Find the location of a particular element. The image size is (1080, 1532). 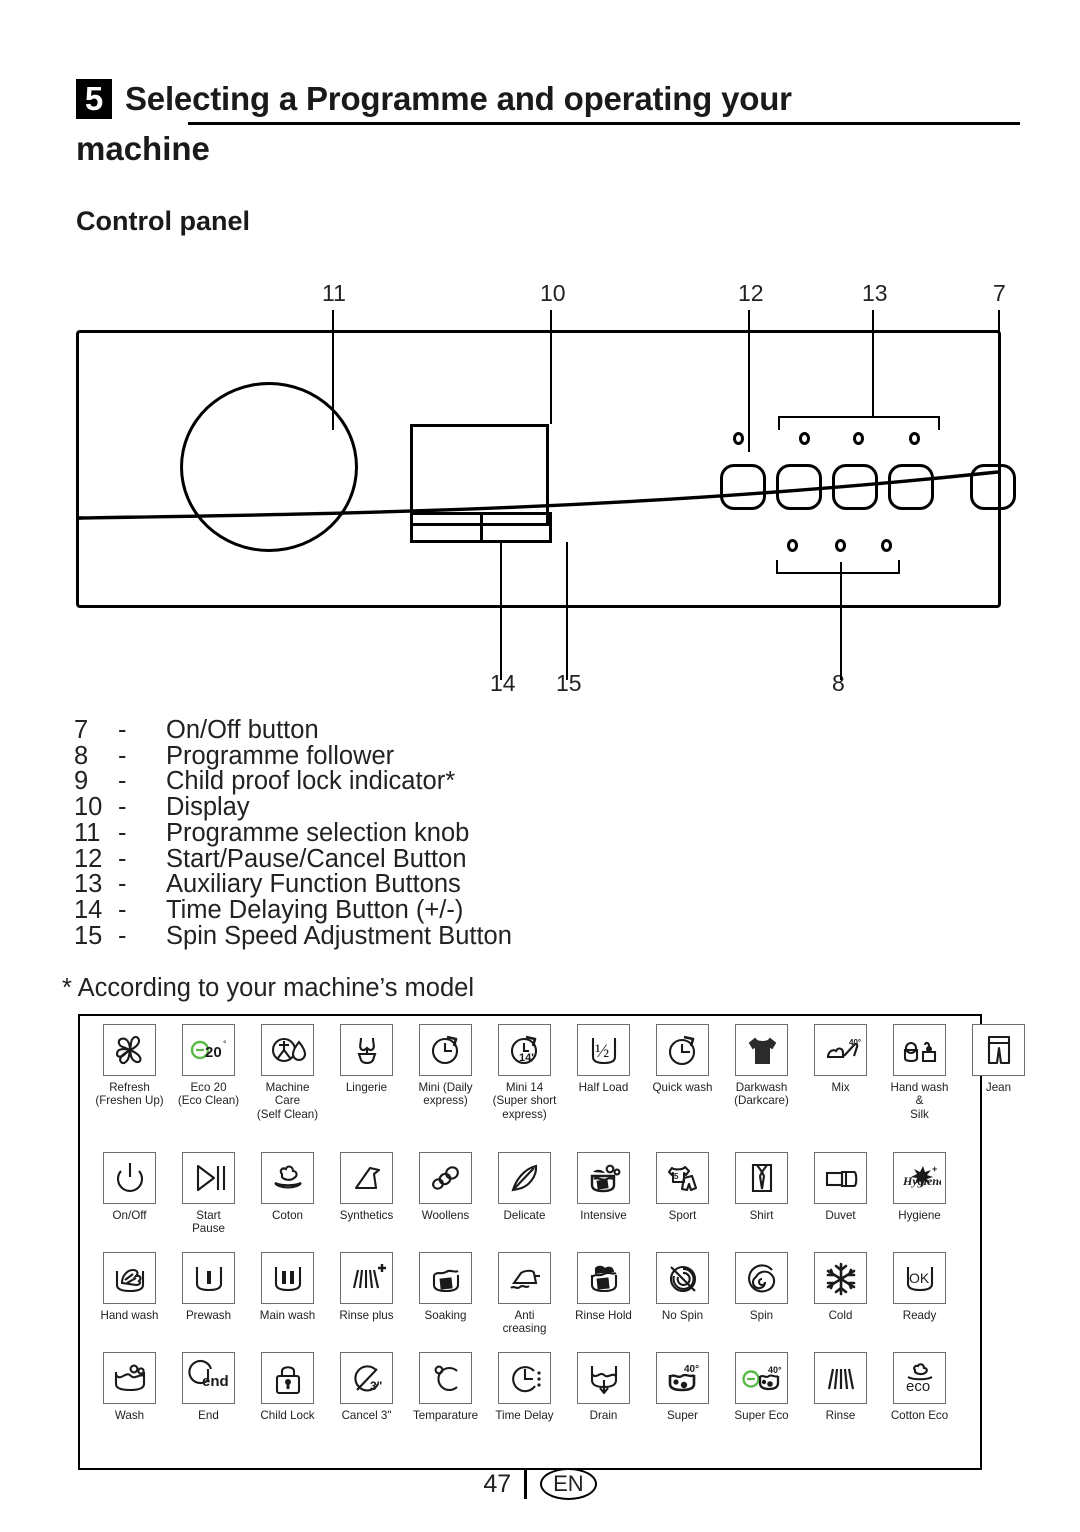

footer-divider is located at coordinates (526, 1484).